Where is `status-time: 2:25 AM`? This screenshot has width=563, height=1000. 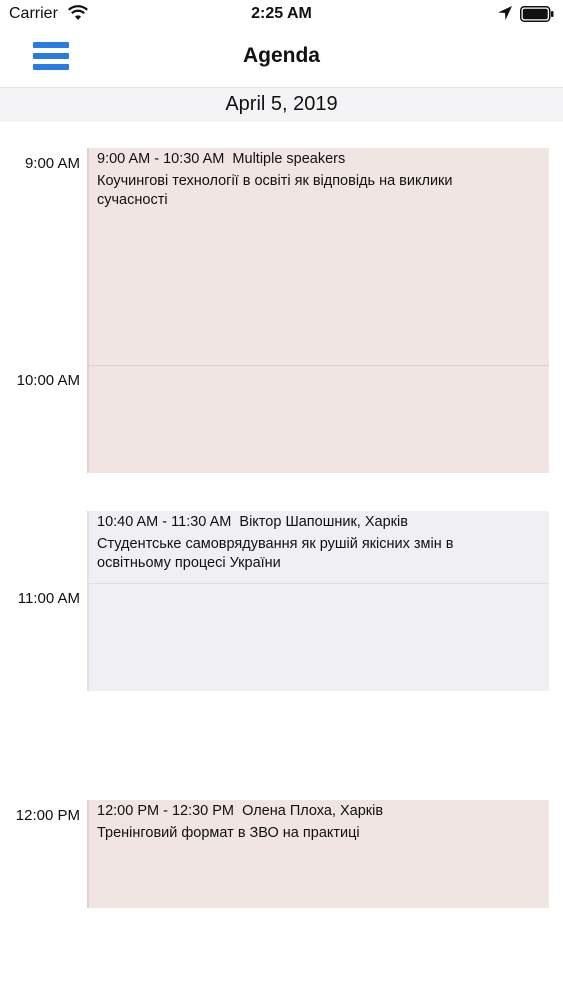
status-time: 2:25 AM is located at coordinates (281, 13).